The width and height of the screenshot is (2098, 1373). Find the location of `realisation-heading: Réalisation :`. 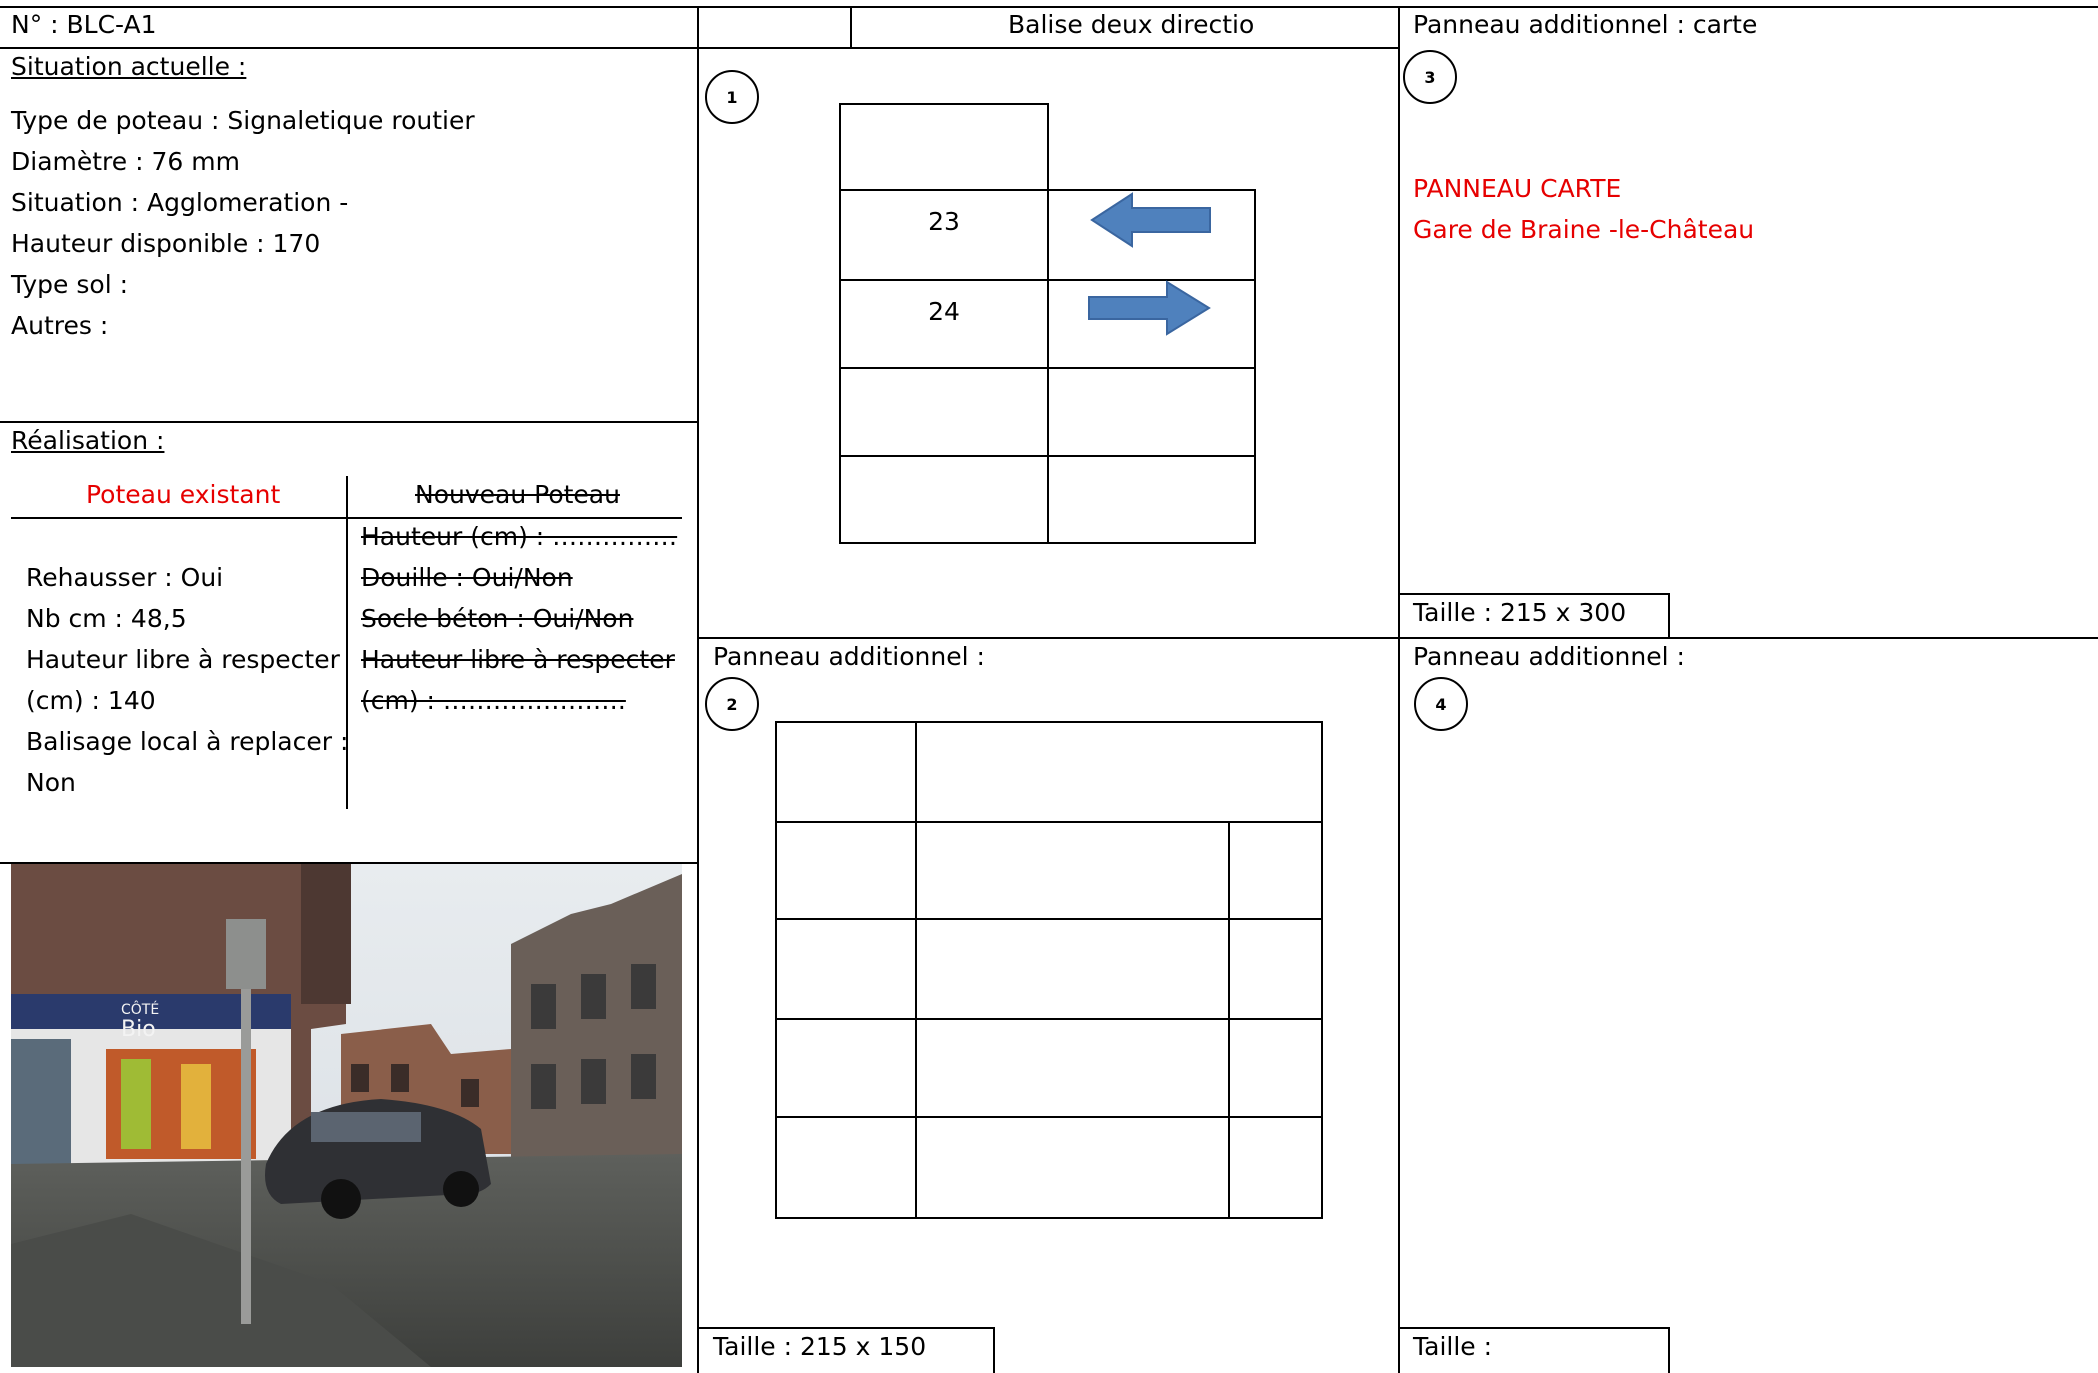

realisation-heading: Réalisation : is located at coordinates (88, 440).